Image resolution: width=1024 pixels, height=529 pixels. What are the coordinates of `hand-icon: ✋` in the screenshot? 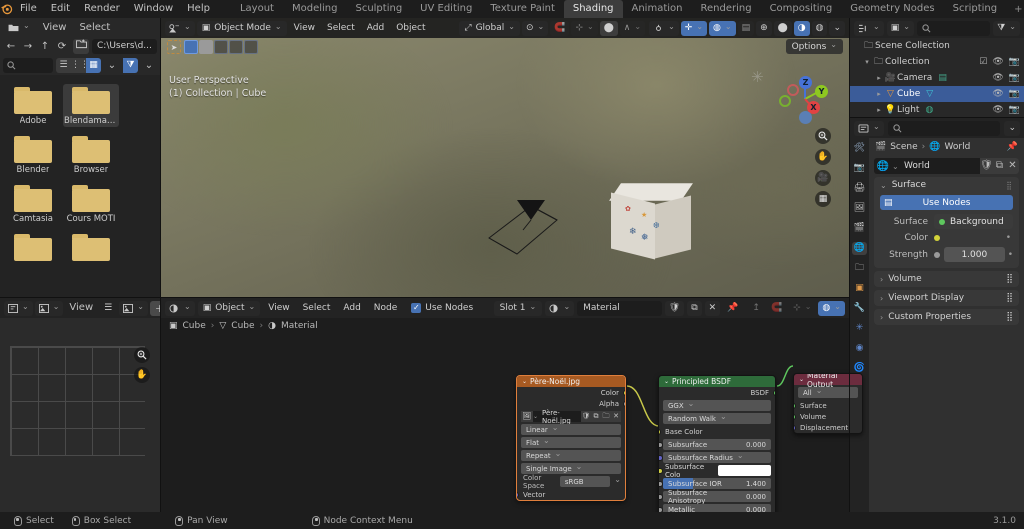 It's located at (142, 375).